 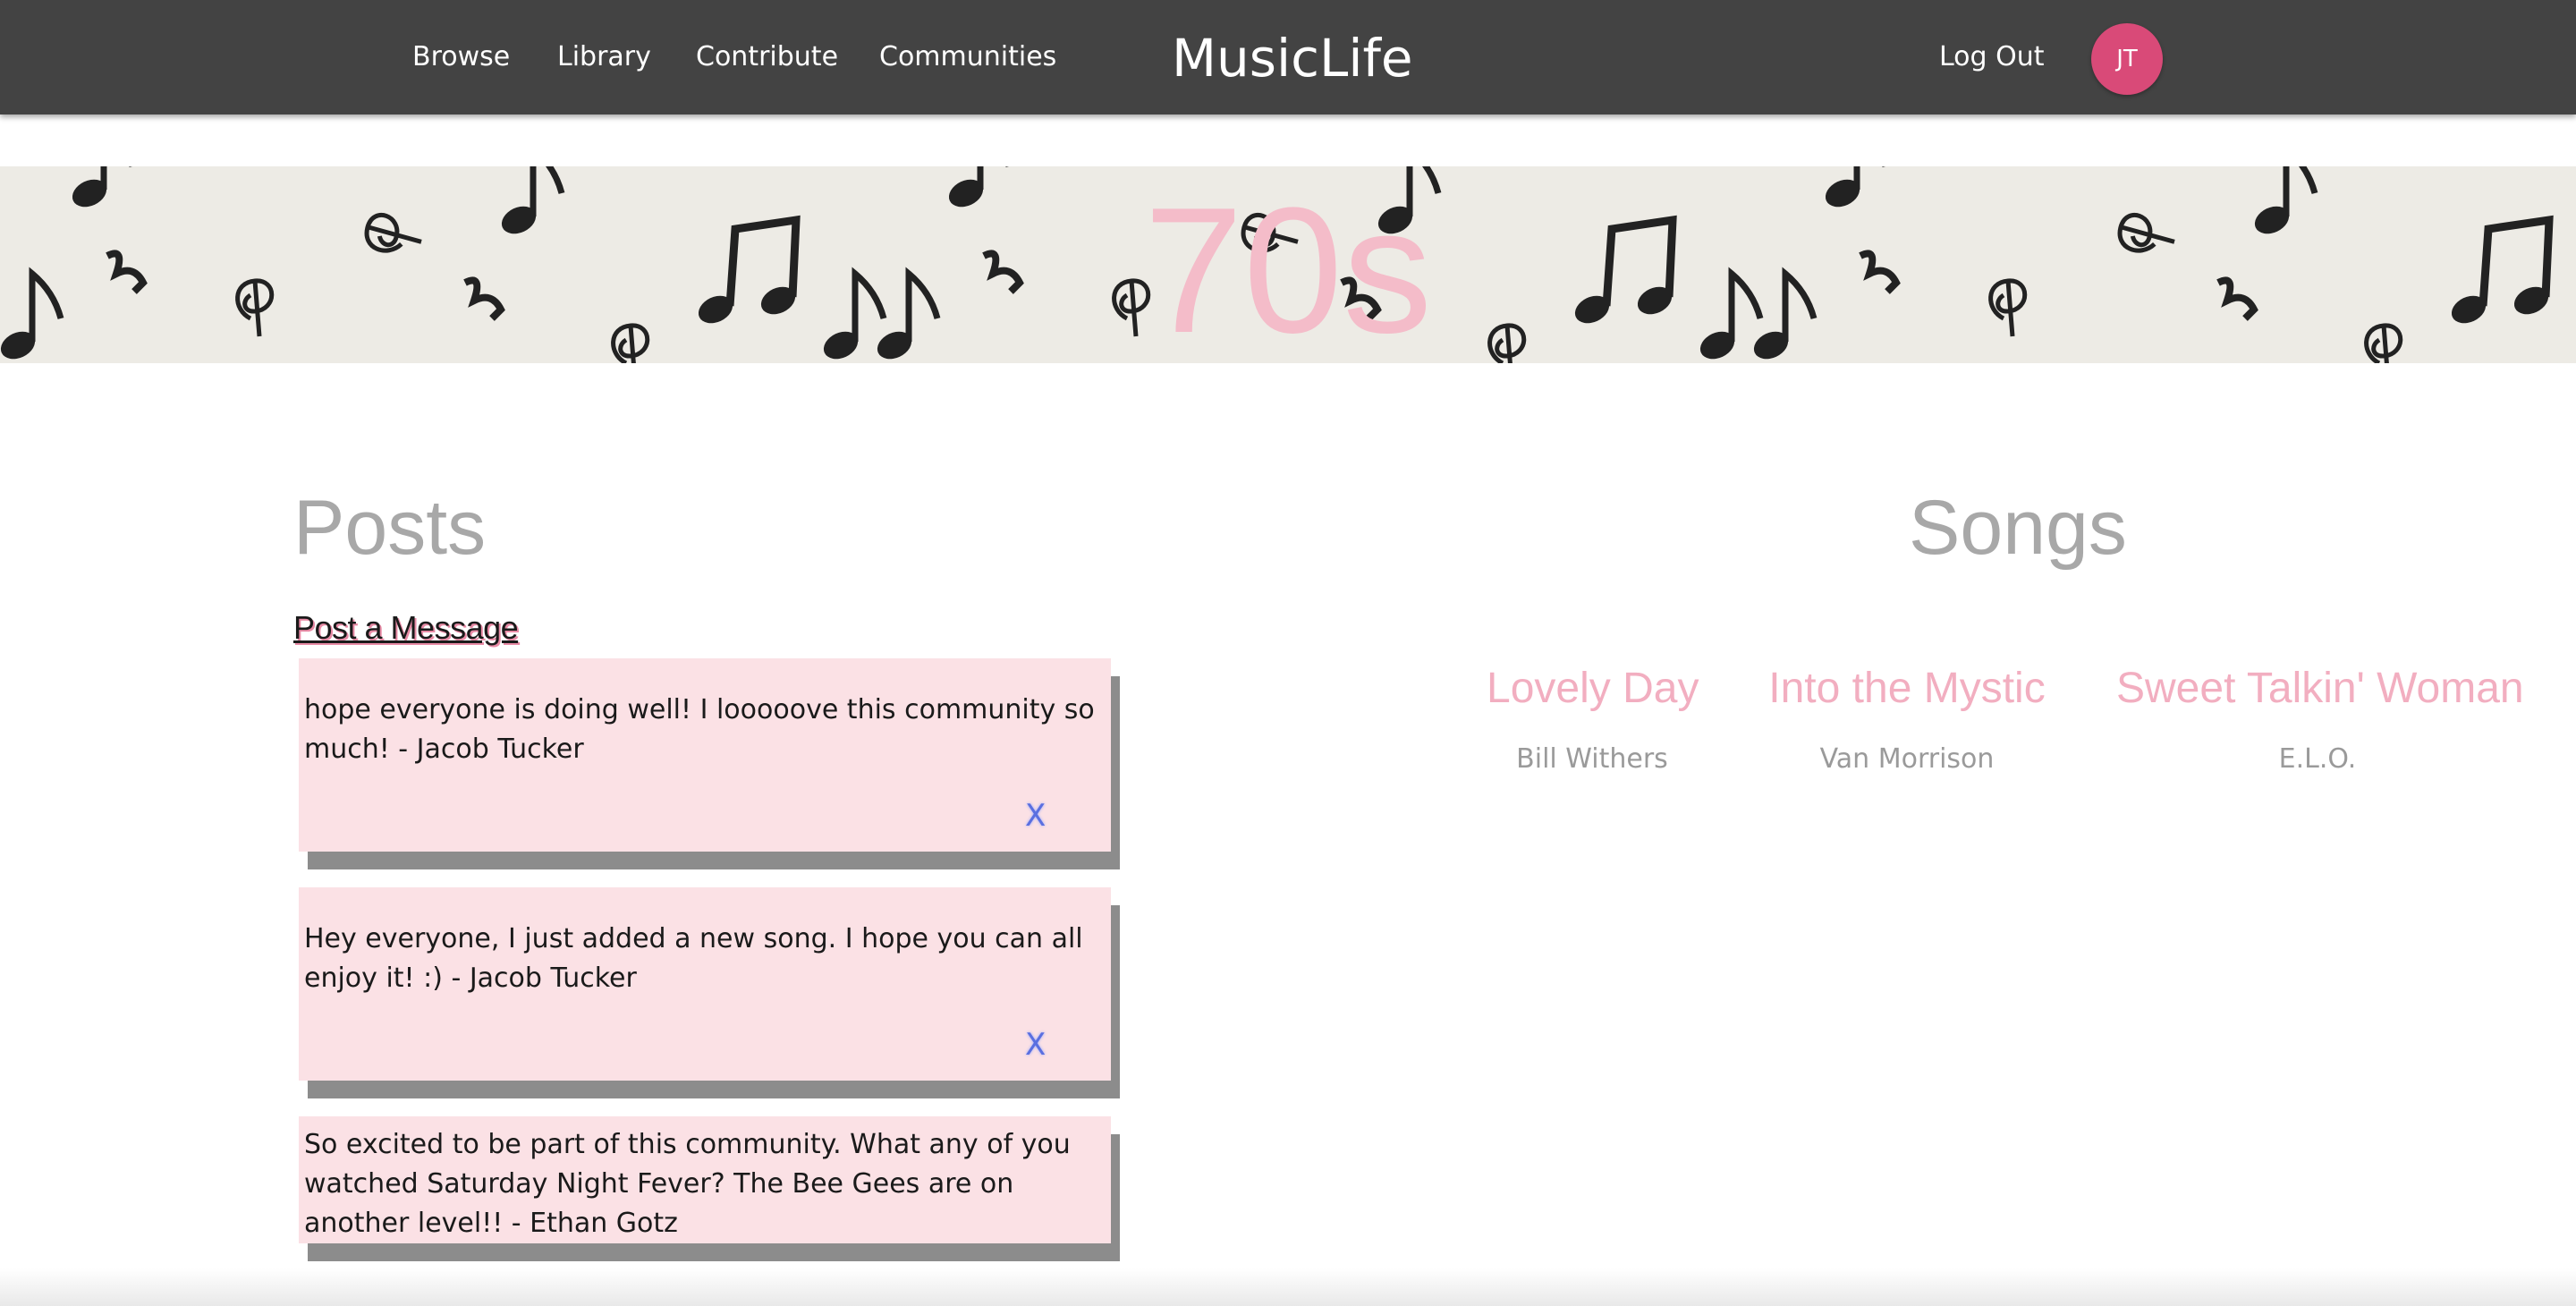 What do you see at coordinates (461, 57) in the screenshot?
I see `nav-browse-link: Browse` at bounding box center [461, 57].